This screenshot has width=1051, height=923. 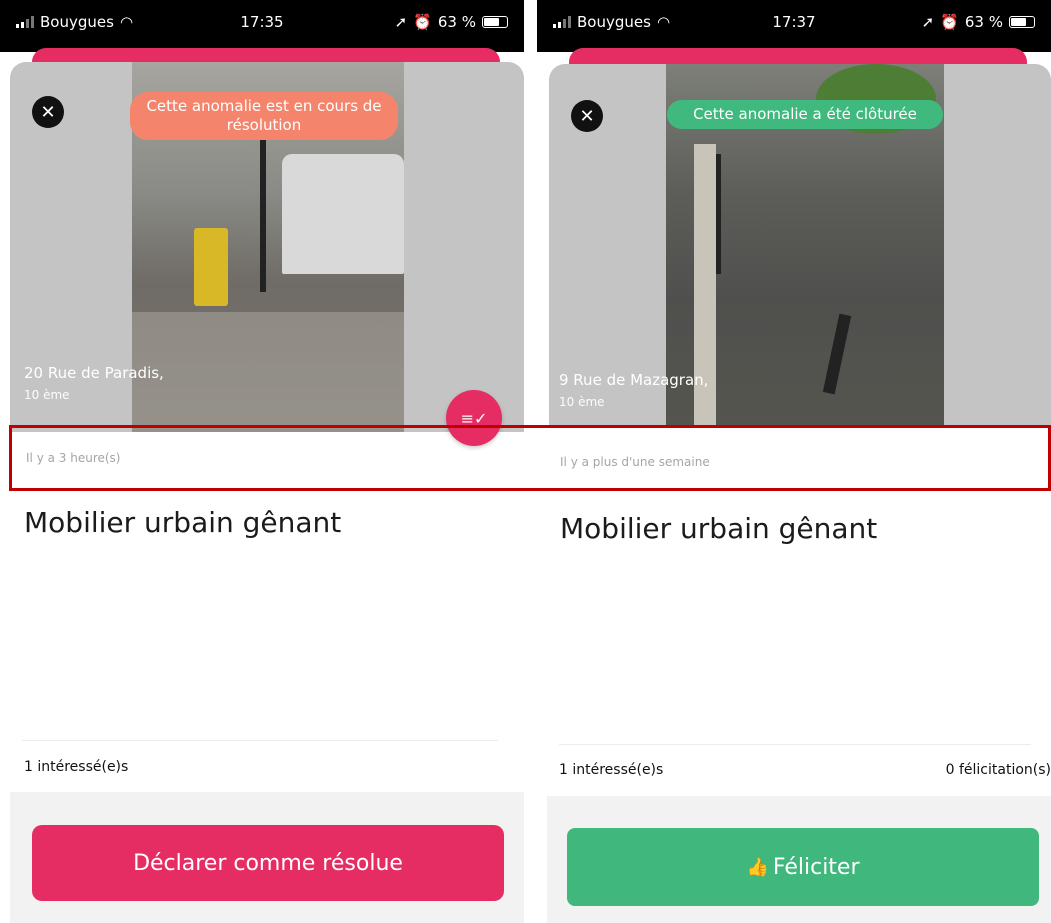 What do you see at coordinates (73, 458) in the screenshot?
I see `time-ago: Il y a 3 heure(s)` at bounding box center [73, 458].